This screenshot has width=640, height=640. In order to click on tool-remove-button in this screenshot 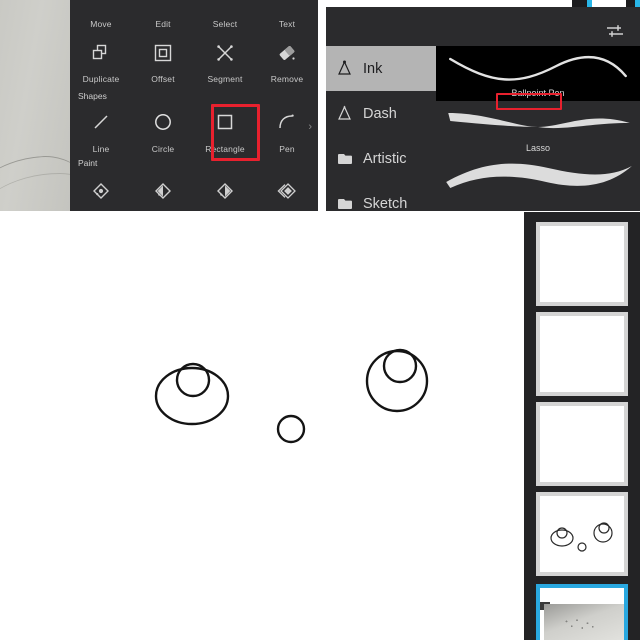, I will do `click(287, 52)`.